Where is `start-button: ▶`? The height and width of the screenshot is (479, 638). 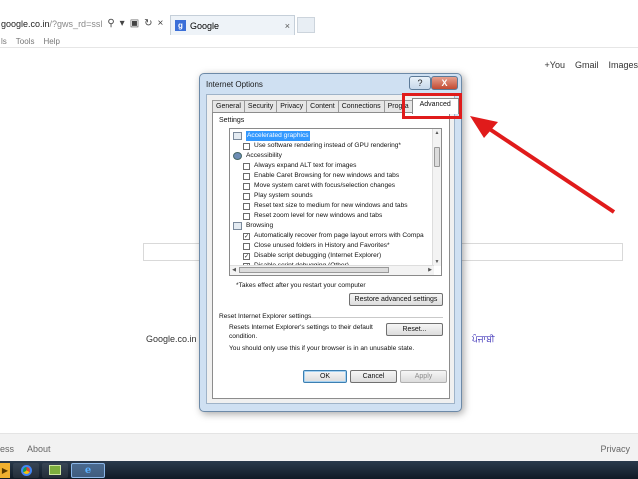
start-button: ▶ is located at coordinates (5, 470).